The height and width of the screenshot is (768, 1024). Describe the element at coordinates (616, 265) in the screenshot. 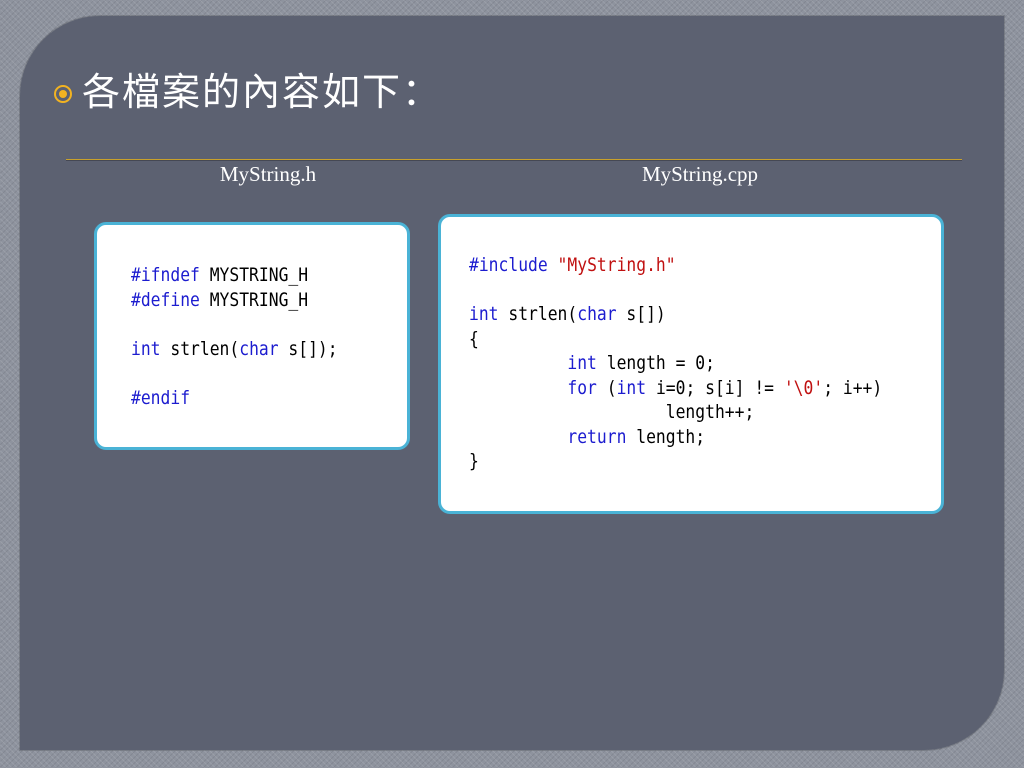

I see `code-string: "MyString.h"` at that location.